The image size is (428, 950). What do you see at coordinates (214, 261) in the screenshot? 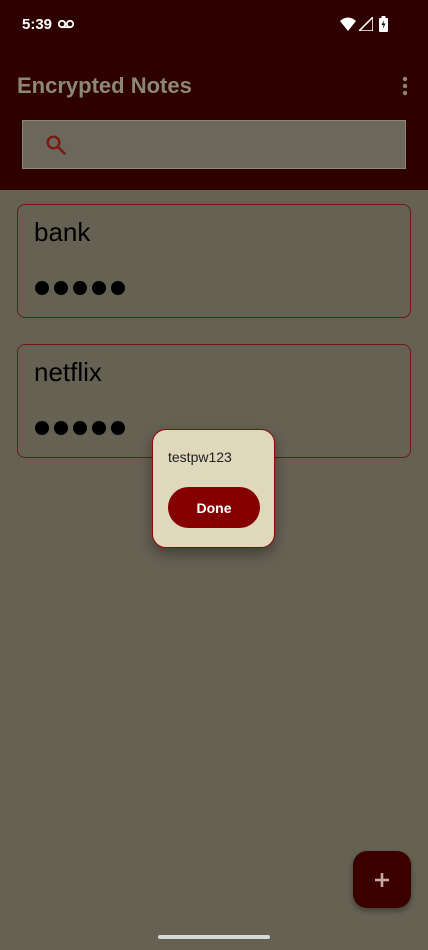
I see `note-card-bank: bank` at bounding box center [214, 261].